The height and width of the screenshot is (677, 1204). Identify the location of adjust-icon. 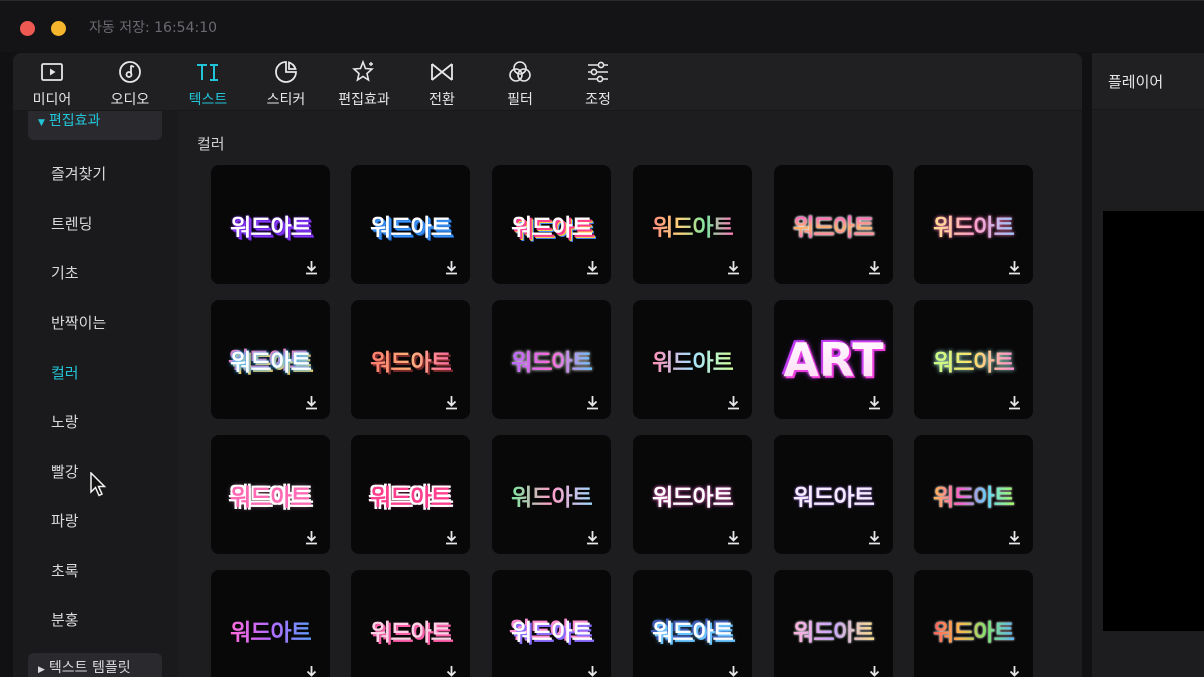
(598, 72).